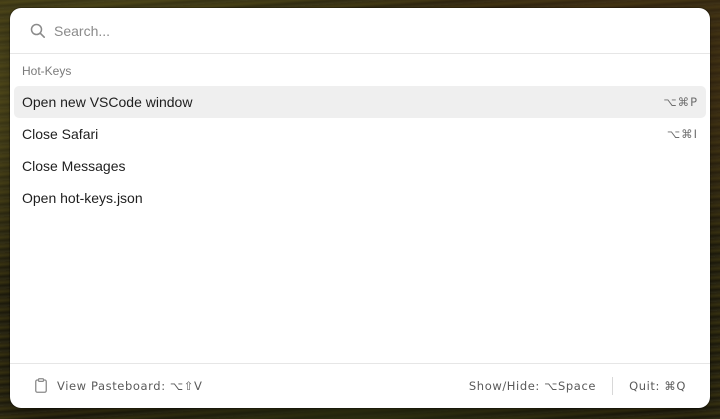  Describe the element at coordinates (130, 385) in the screenshot. I see `view-pasteboard-label: View Pasteboard: ⌥⇧V` at that location.